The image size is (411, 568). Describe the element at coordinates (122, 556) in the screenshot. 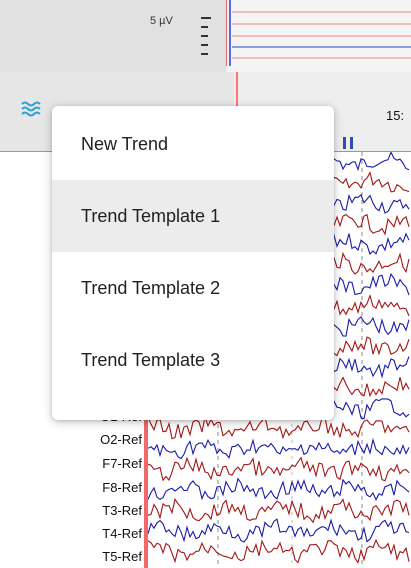

I see `channel-label: T5-Ref` at that location.